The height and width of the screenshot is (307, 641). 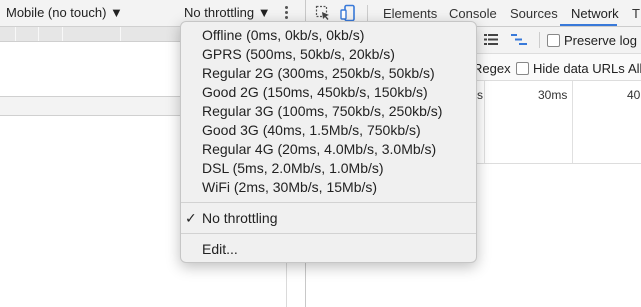 I want to click on checkmark-icon: ✓, so click(x=191, y=218).